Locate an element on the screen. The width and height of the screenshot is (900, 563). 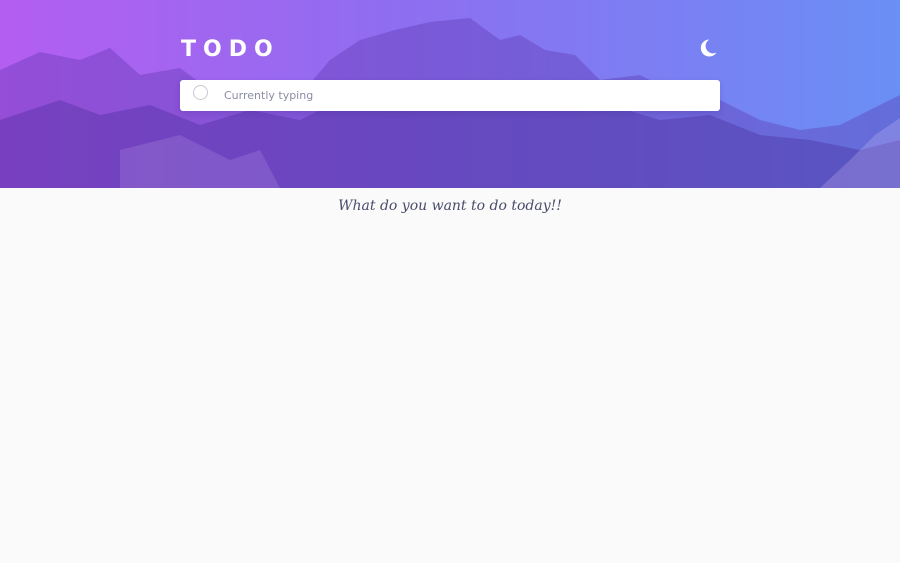
moon-icon is located at coordinates (708, 48).